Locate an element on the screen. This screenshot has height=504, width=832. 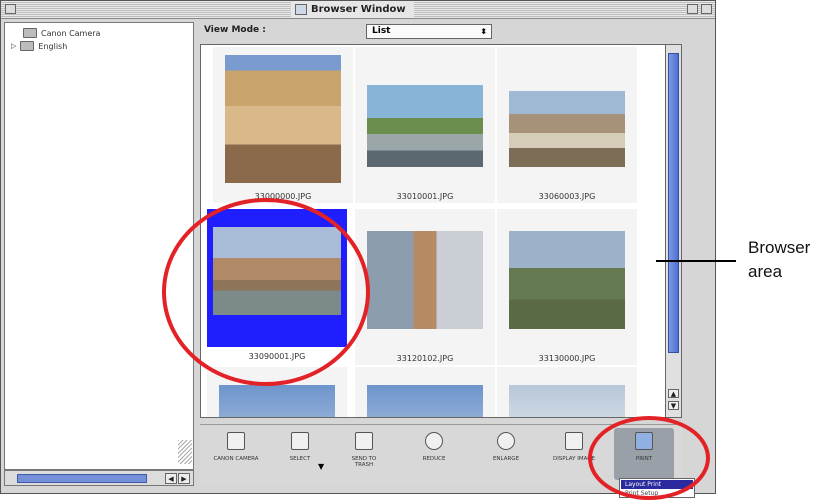
camera-folder-icon is located at coordinates (30, 33).